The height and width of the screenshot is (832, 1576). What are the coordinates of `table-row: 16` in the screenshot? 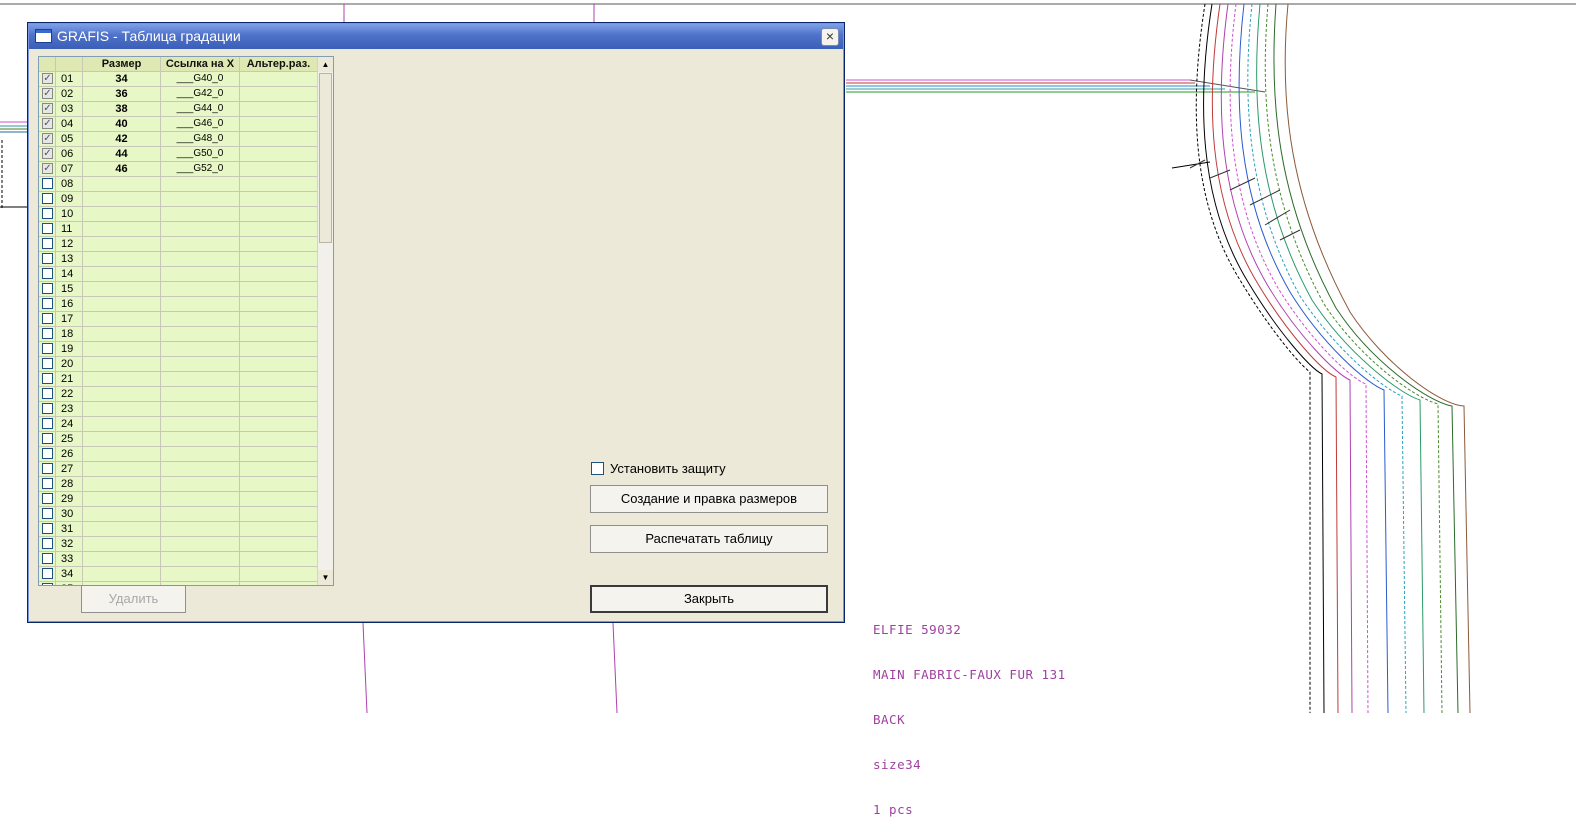 It's located at (178, 304).